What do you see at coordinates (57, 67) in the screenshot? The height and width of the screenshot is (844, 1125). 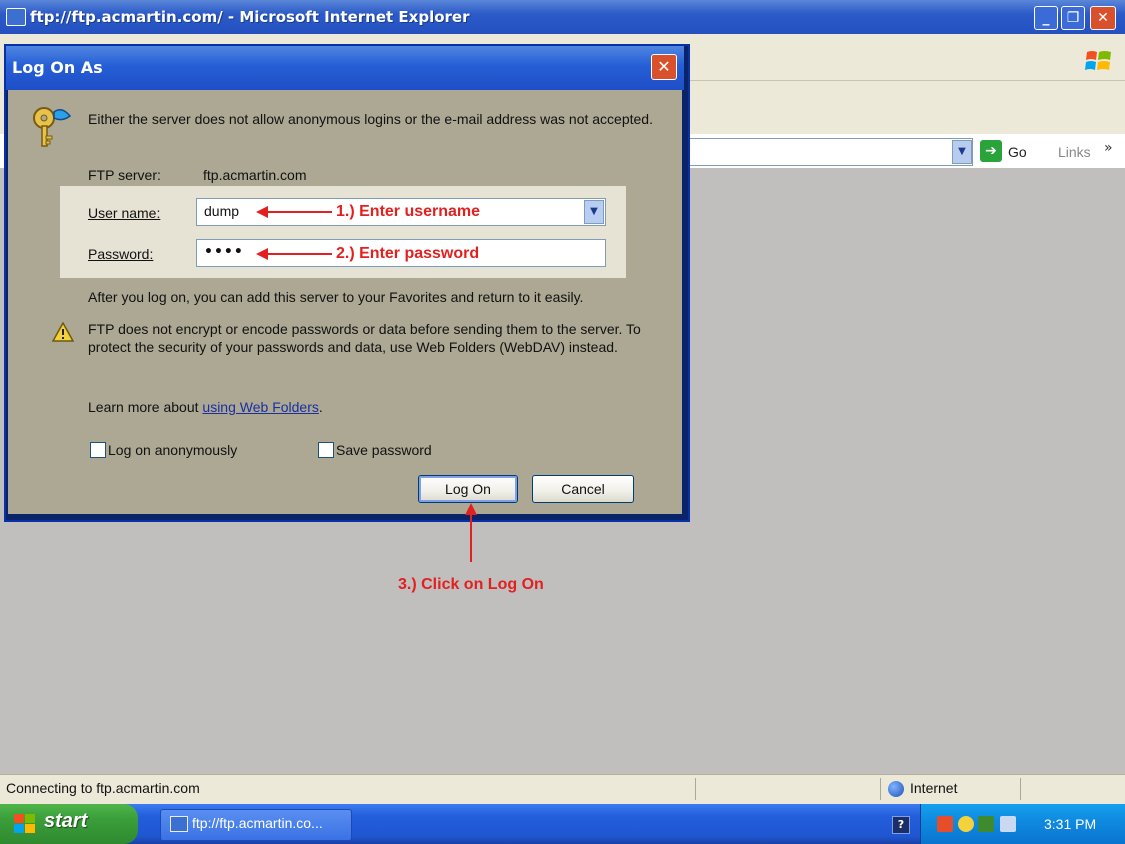 I see `dialog-title: Log On As` at bounding box center [57, 67].